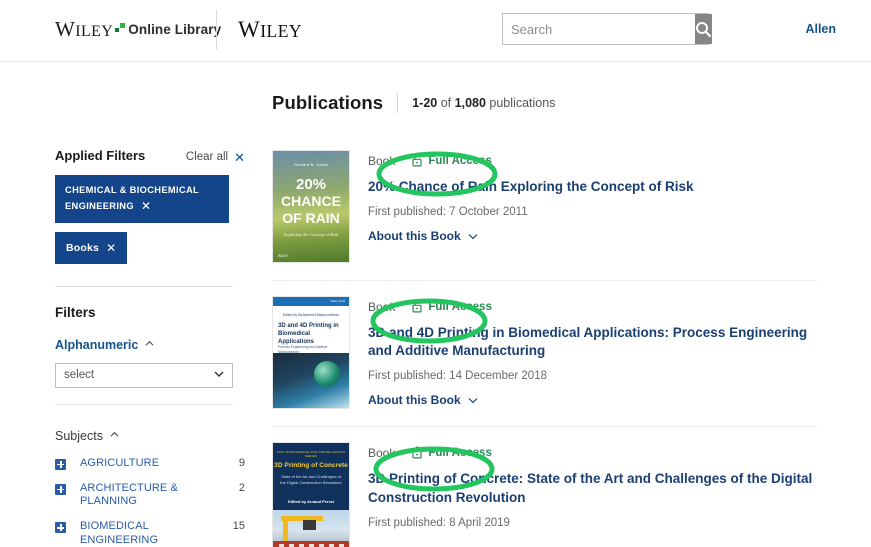 Image resolution: width=871 pixels, height=547 pixels. I want to click on user-account-link: Allen, so click(820, 29).